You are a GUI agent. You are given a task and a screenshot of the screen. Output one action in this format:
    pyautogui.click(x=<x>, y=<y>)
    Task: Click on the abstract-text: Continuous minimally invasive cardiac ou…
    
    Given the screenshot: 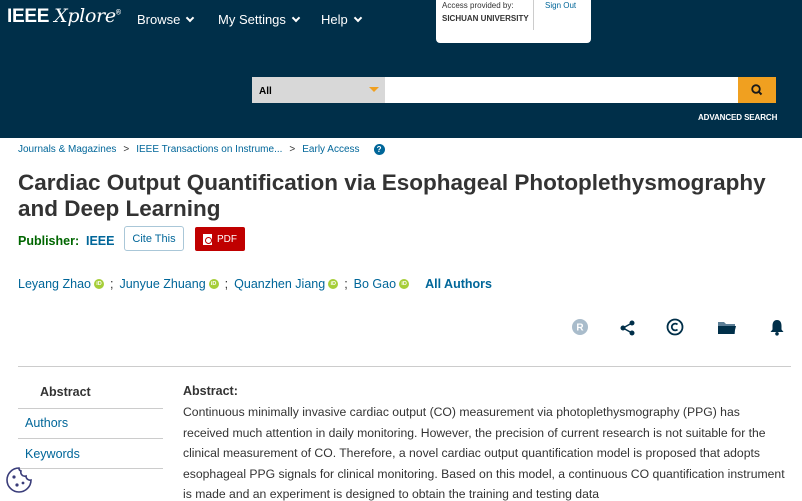 What is the action you would take?
    pyautogui.click(x=484, y=453)
    